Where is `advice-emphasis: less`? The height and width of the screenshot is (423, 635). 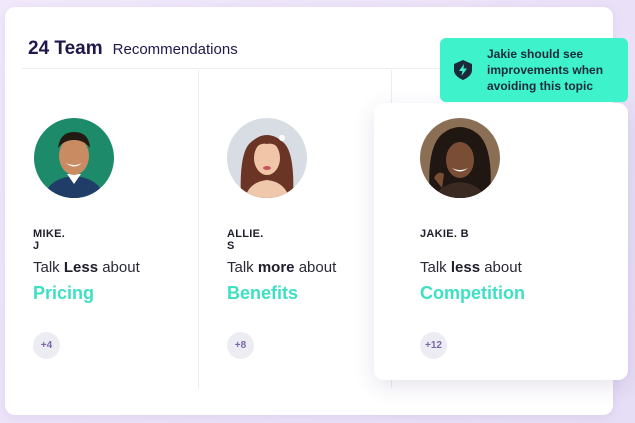
advice-emphasis: less is located at coordinates (465, 267).